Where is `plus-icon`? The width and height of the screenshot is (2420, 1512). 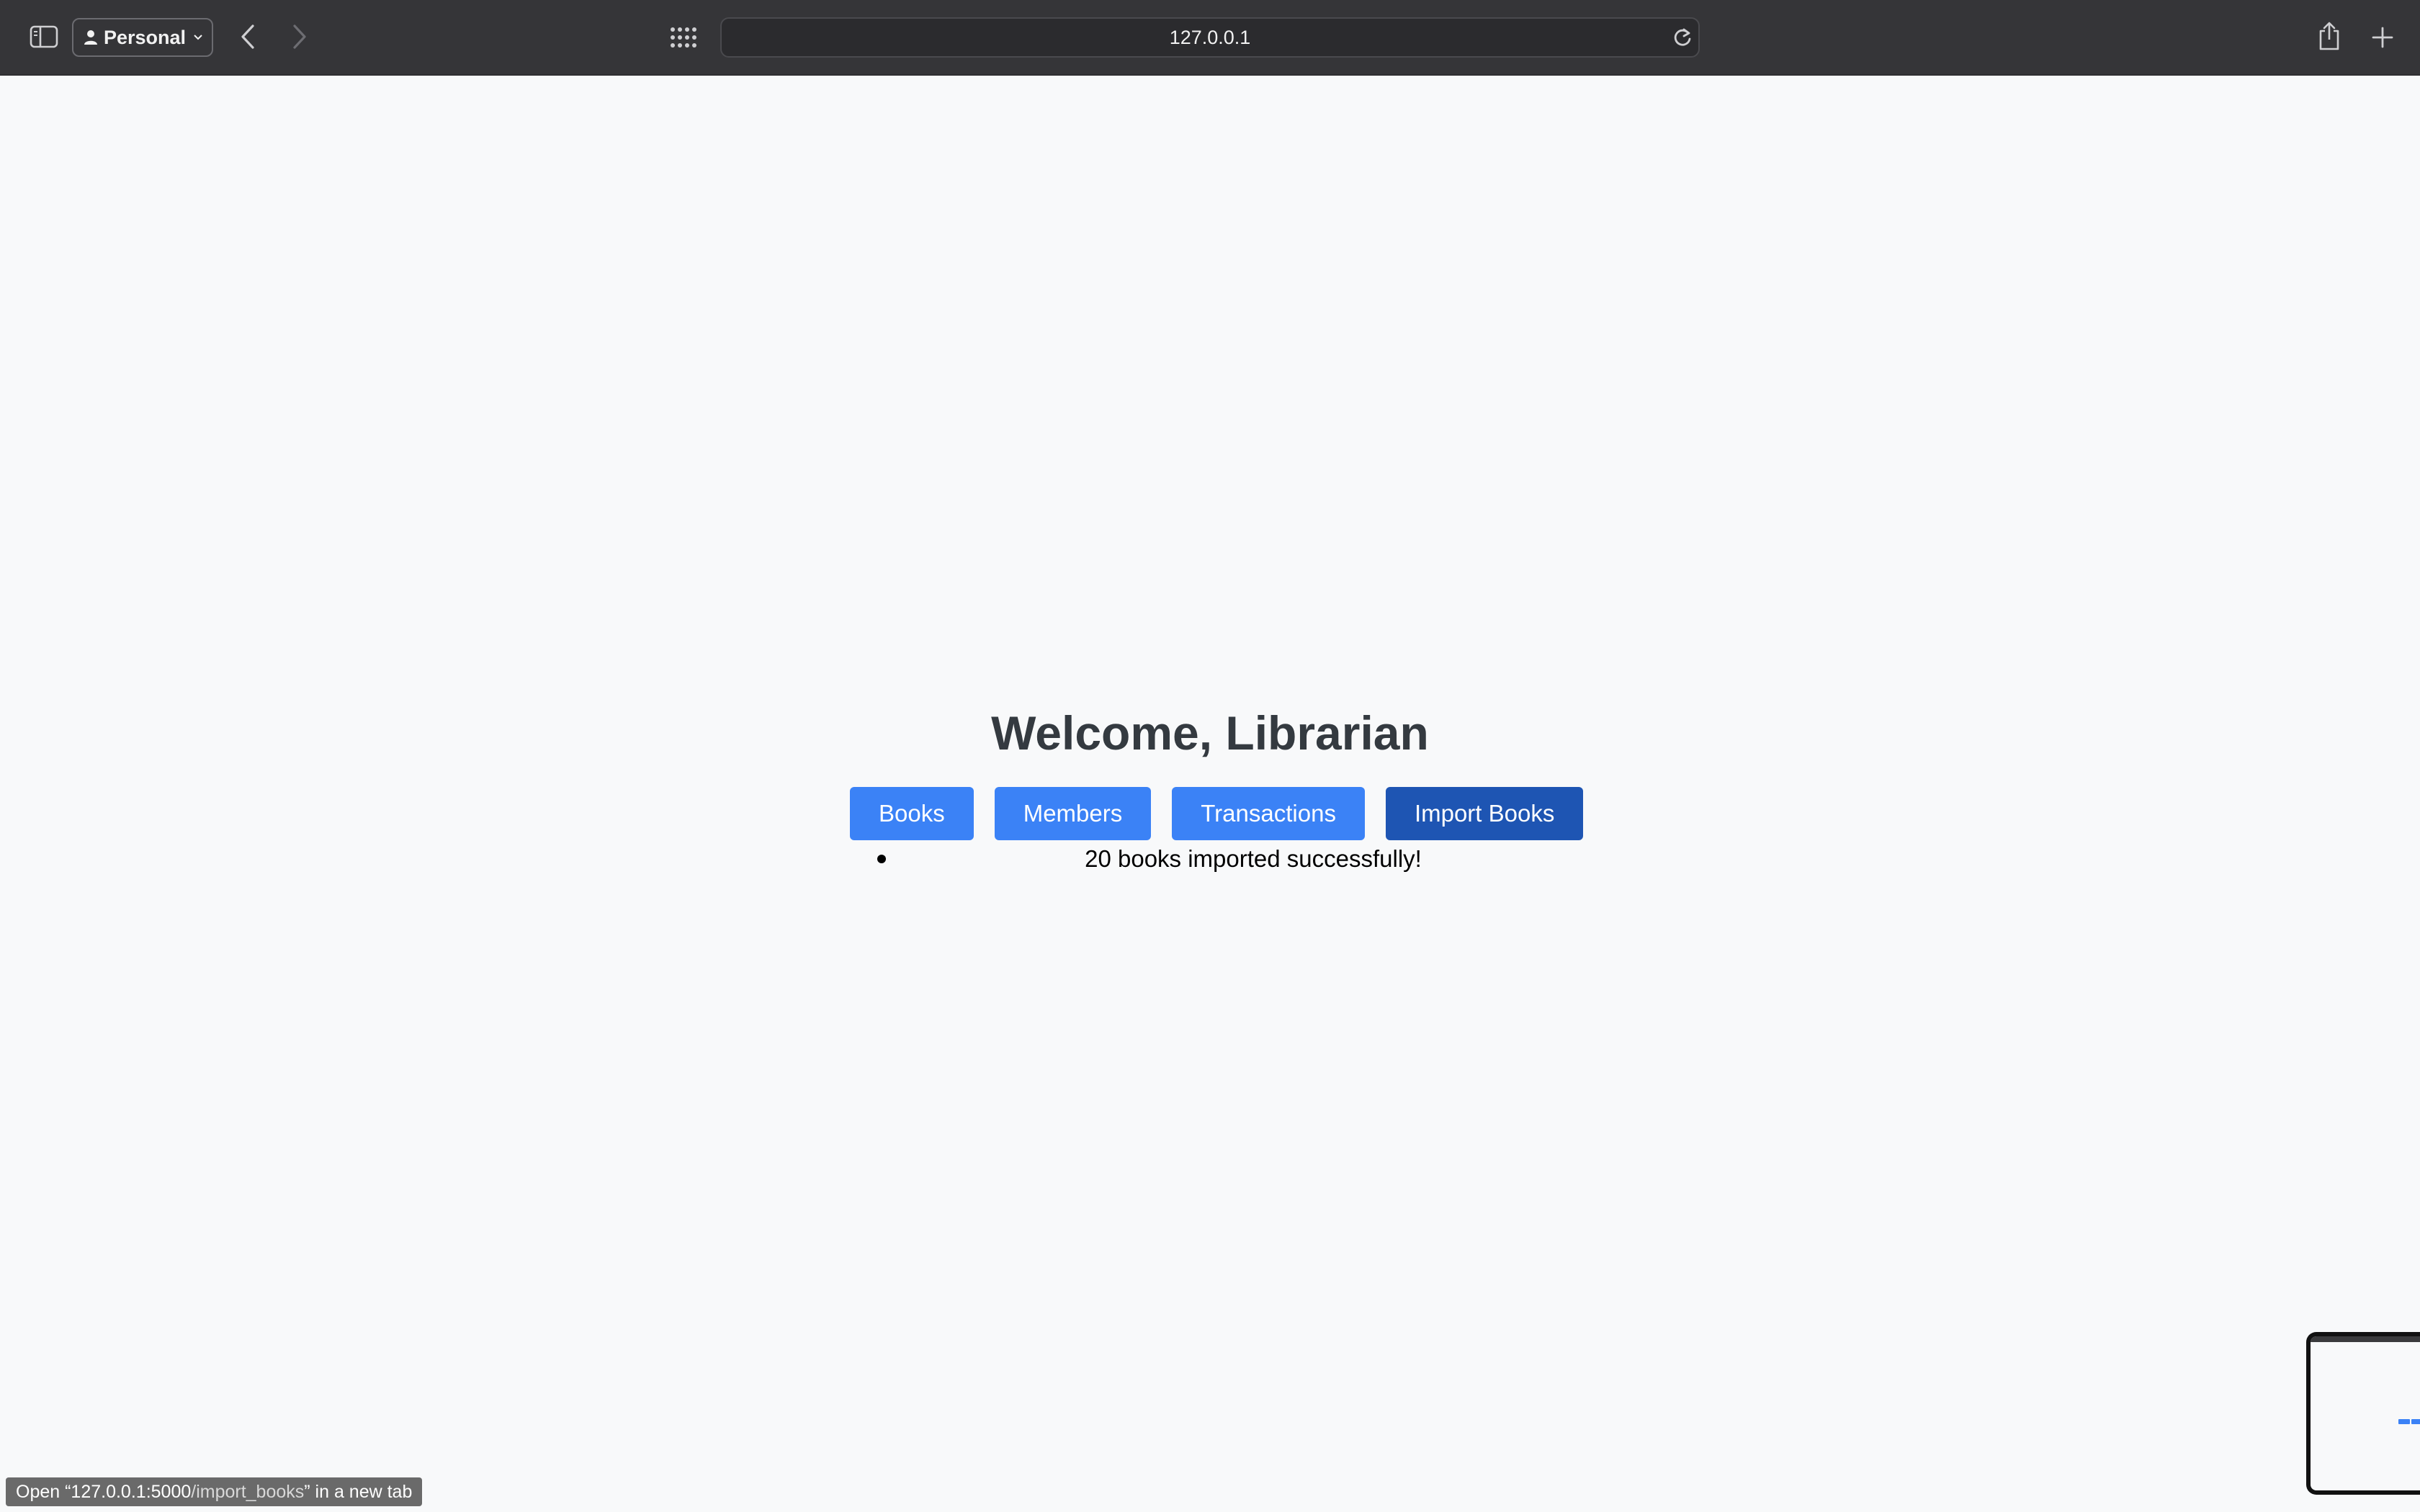
plus-icon is located at coordinates (2382, 37).